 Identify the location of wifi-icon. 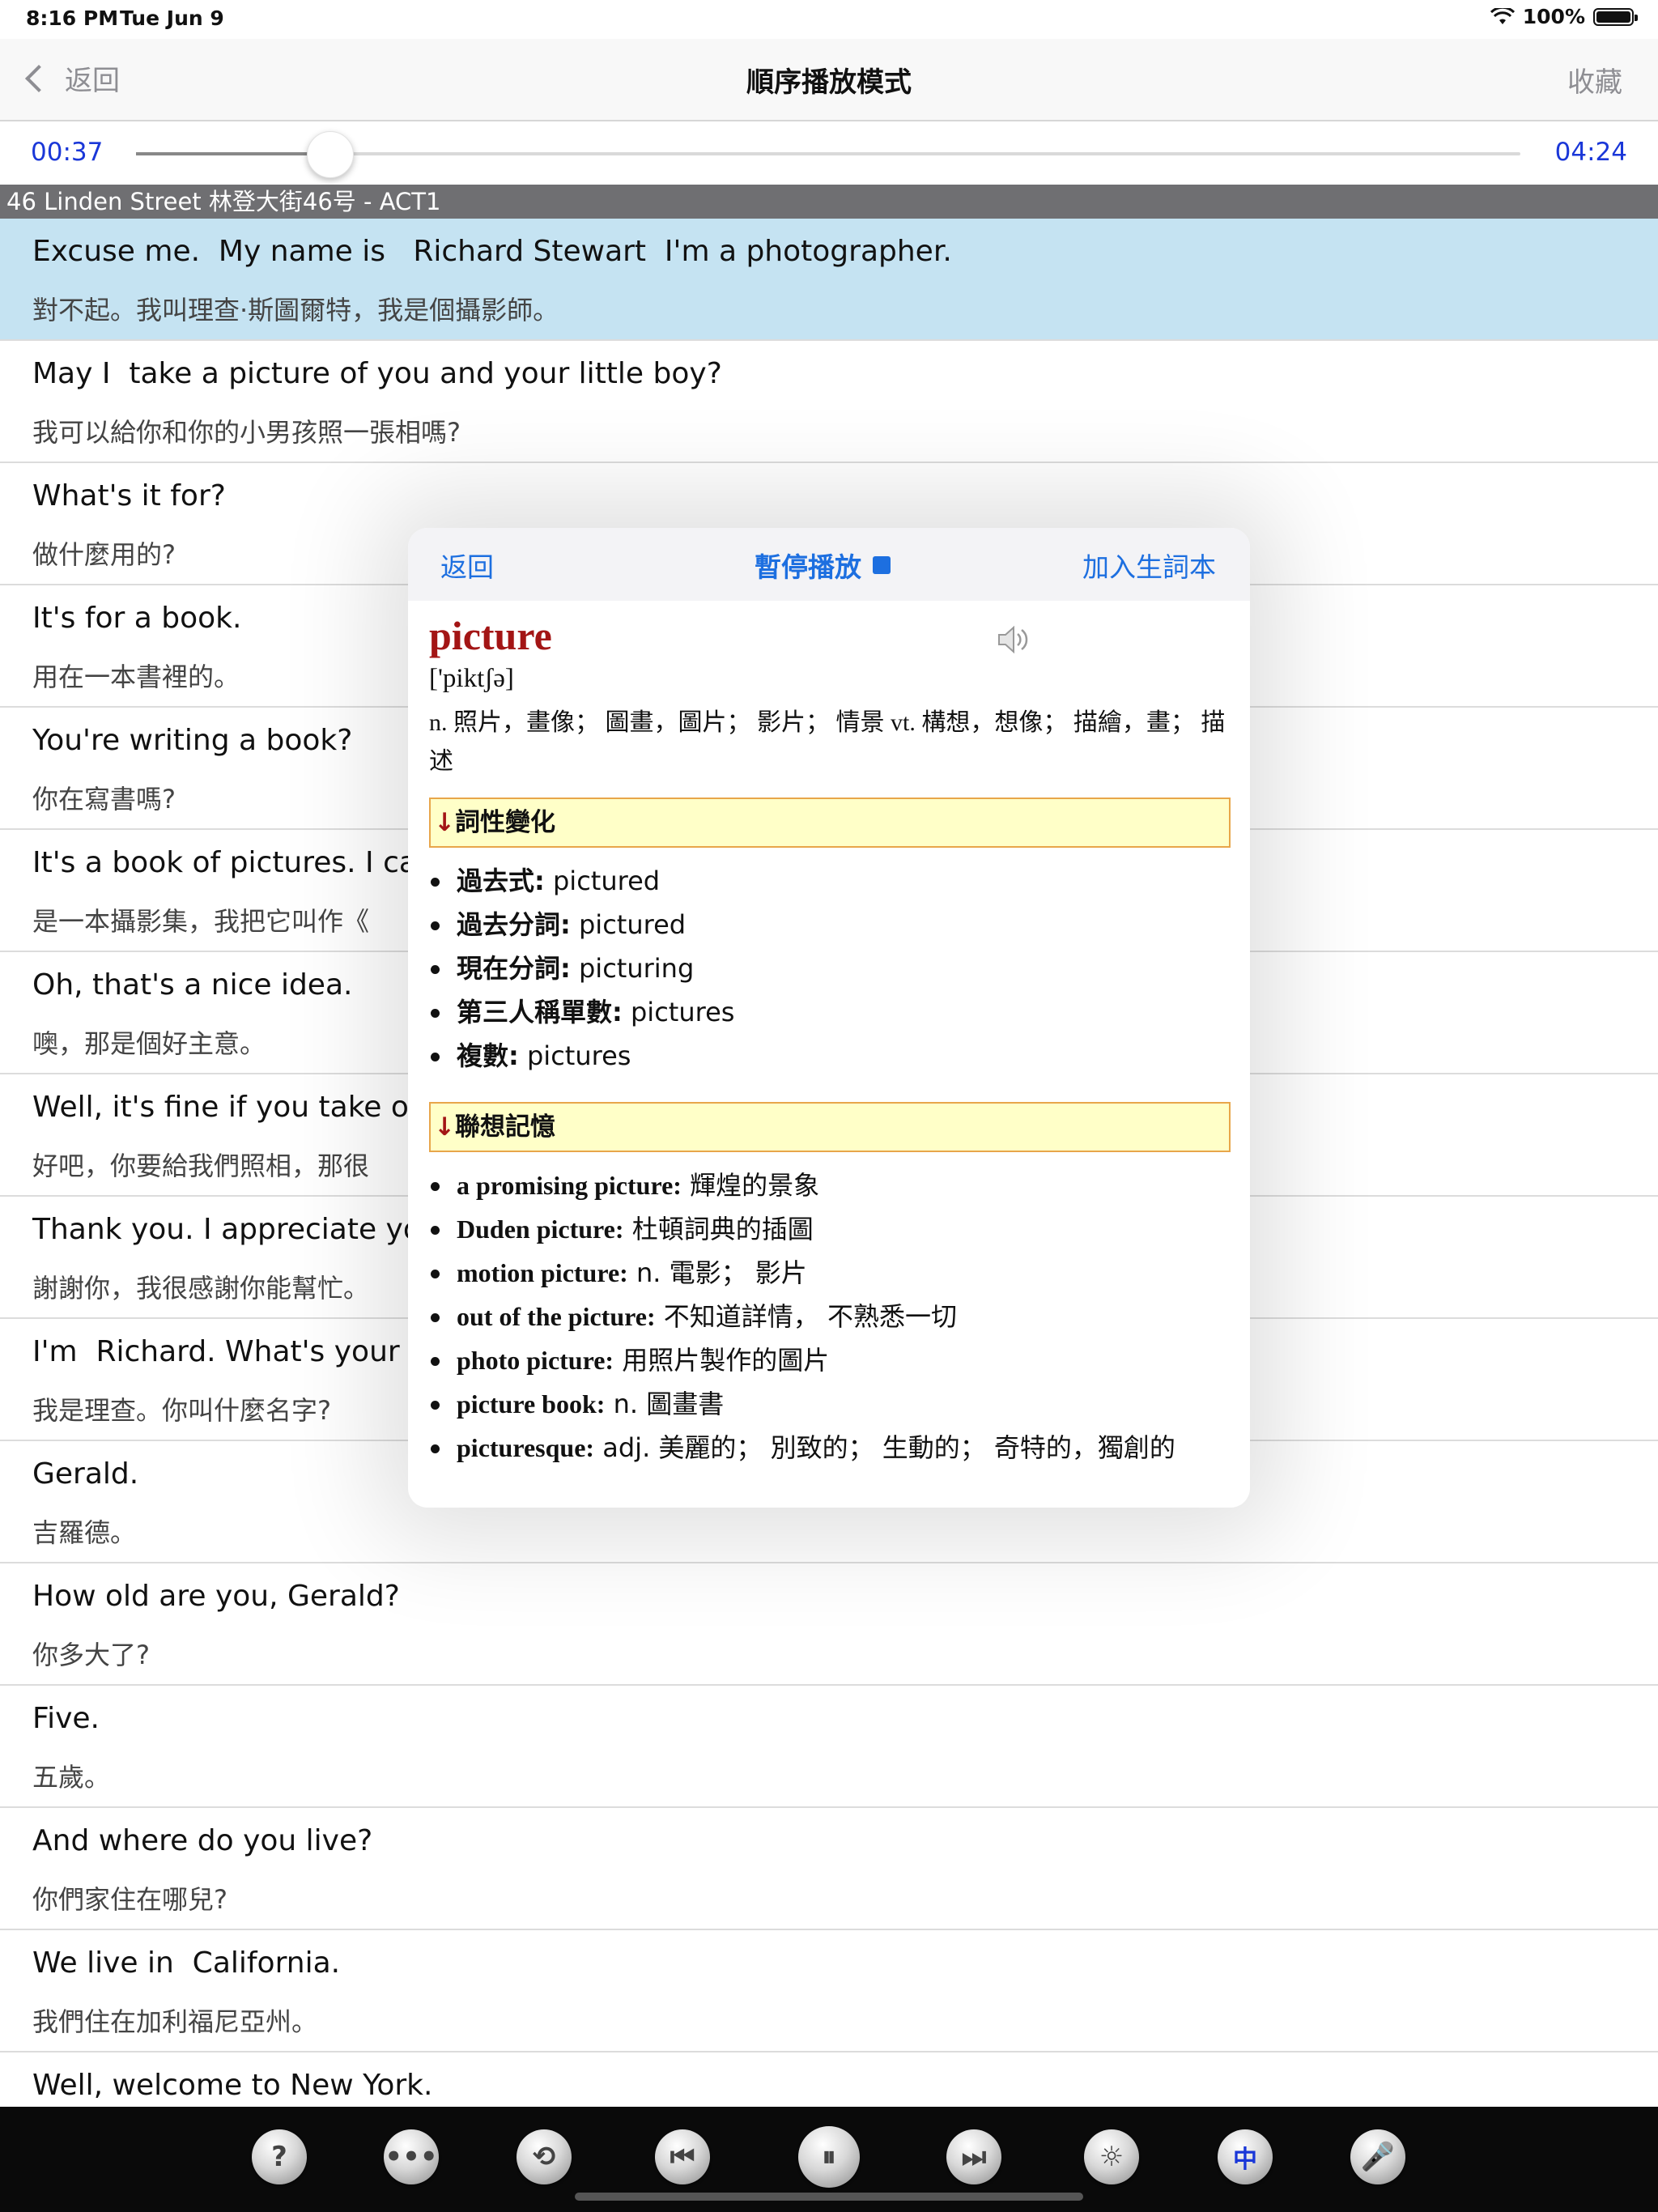
(1502, 16).